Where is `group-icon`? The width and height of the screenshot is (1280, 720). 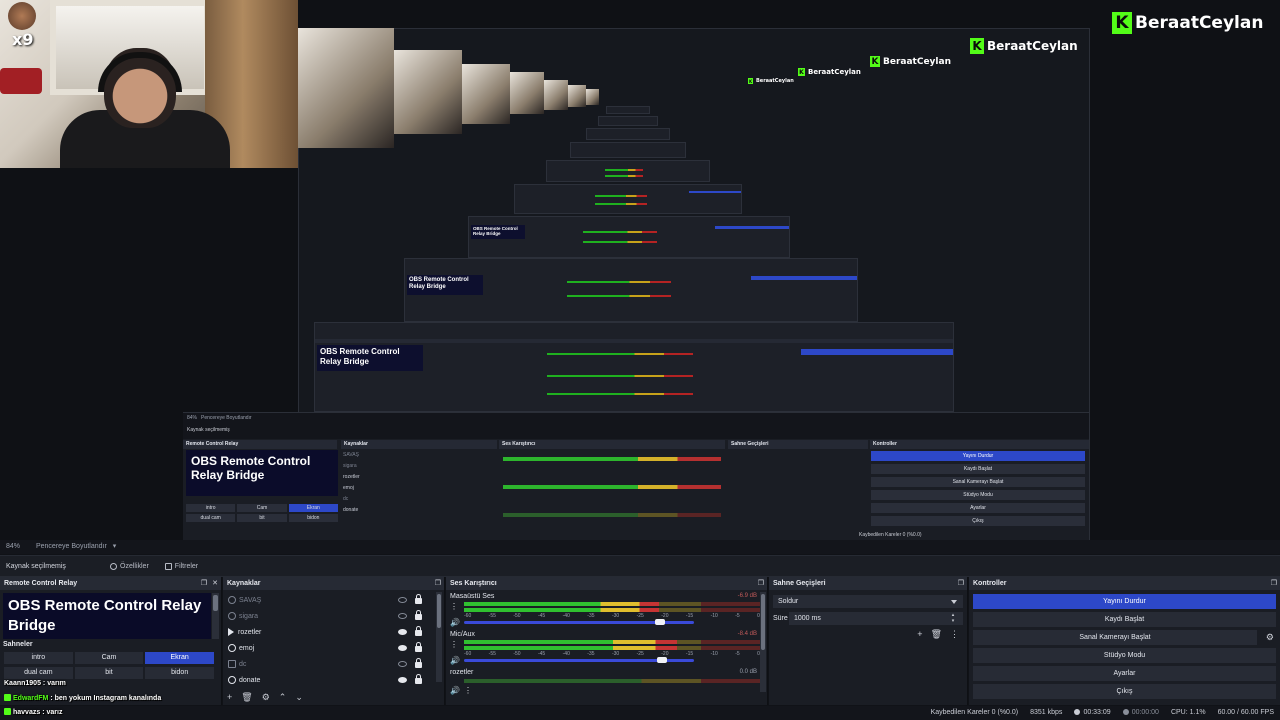 group-icon is located at coordinates (232, 680).